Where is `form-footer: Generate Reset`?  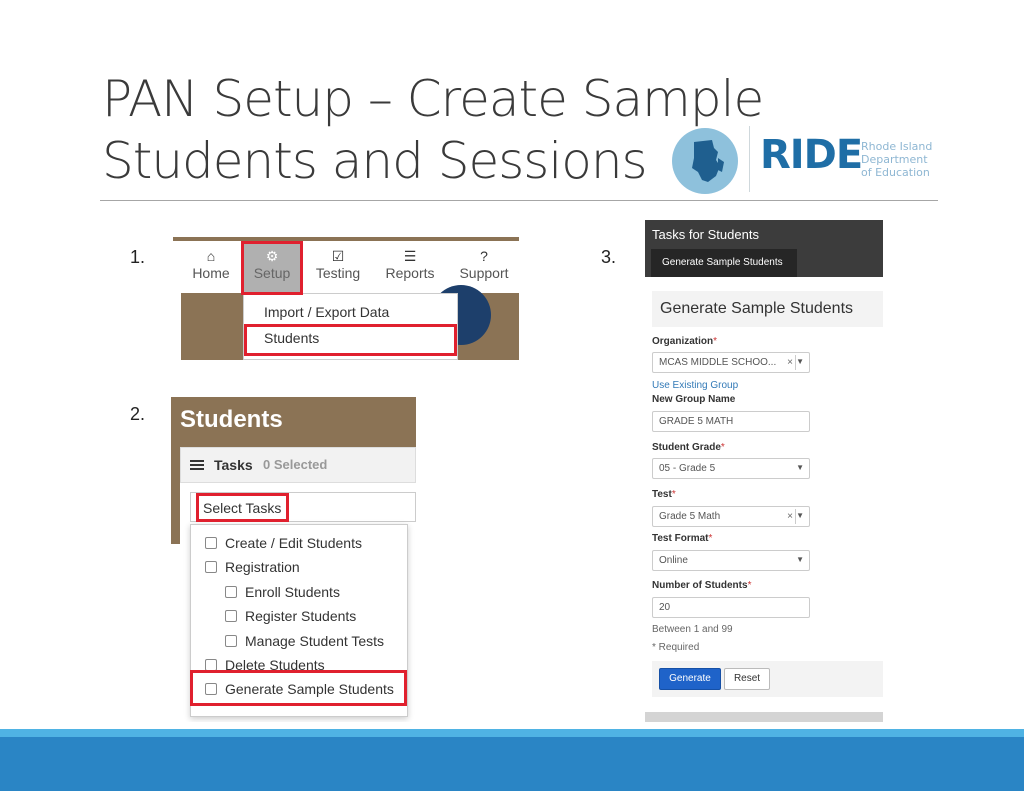
form-footer: Generate Reset is located at coordinates (767, 679).